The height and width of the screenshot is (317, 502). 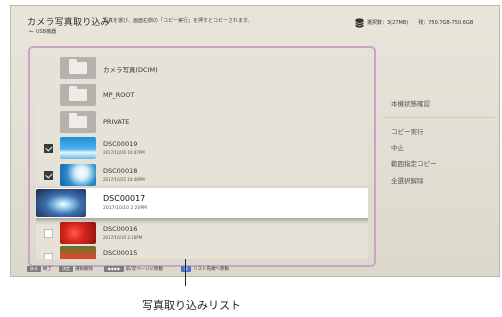 I want to click on decide-key-icon: 決定, so click(x=66, y=269).